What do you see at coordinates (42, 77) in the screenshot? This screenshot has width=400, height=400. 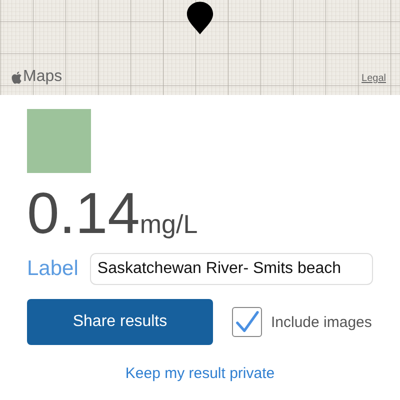 I see `maps-attribution: Maps` at bounding box center [42, 77].